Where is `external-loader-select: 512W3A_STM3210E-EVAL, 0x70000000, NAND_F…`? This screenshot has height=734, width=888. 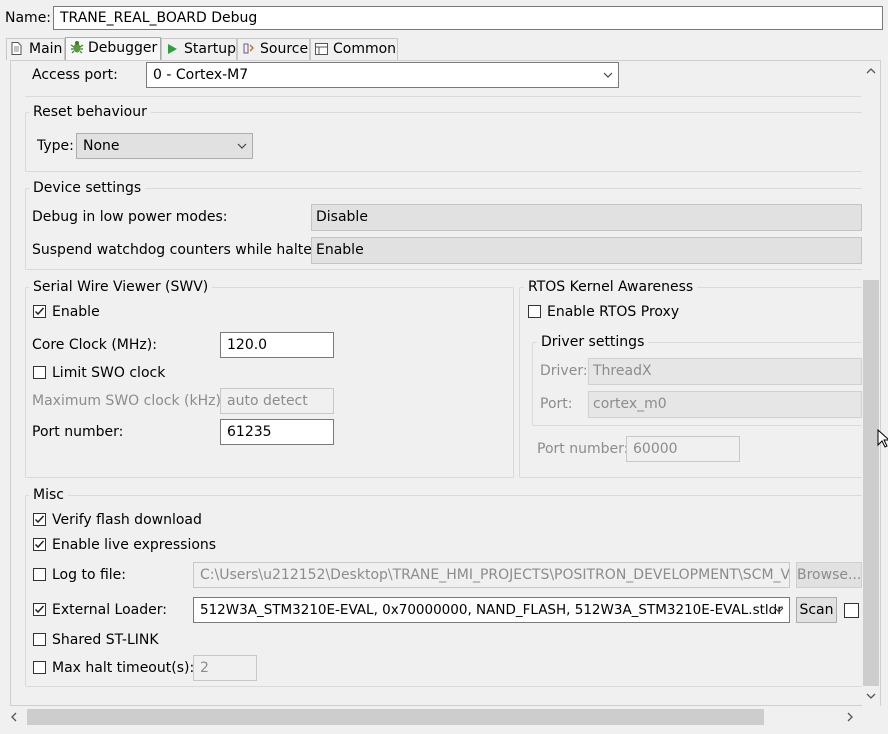 external-loader-select: 512W3A_STM3210E-EVAL, 0x70000000, NAND_F… is located at coordinates (491, 610).